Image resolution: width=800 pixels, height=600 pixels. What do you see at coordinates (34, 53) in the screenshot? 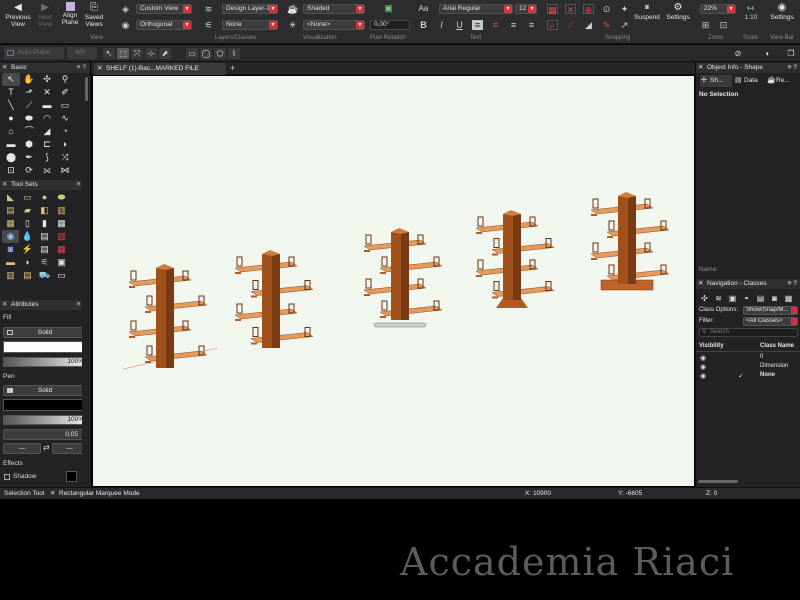
I see `auto-plane-toggle: Auto-Plane` at bounding box center [34, 53].